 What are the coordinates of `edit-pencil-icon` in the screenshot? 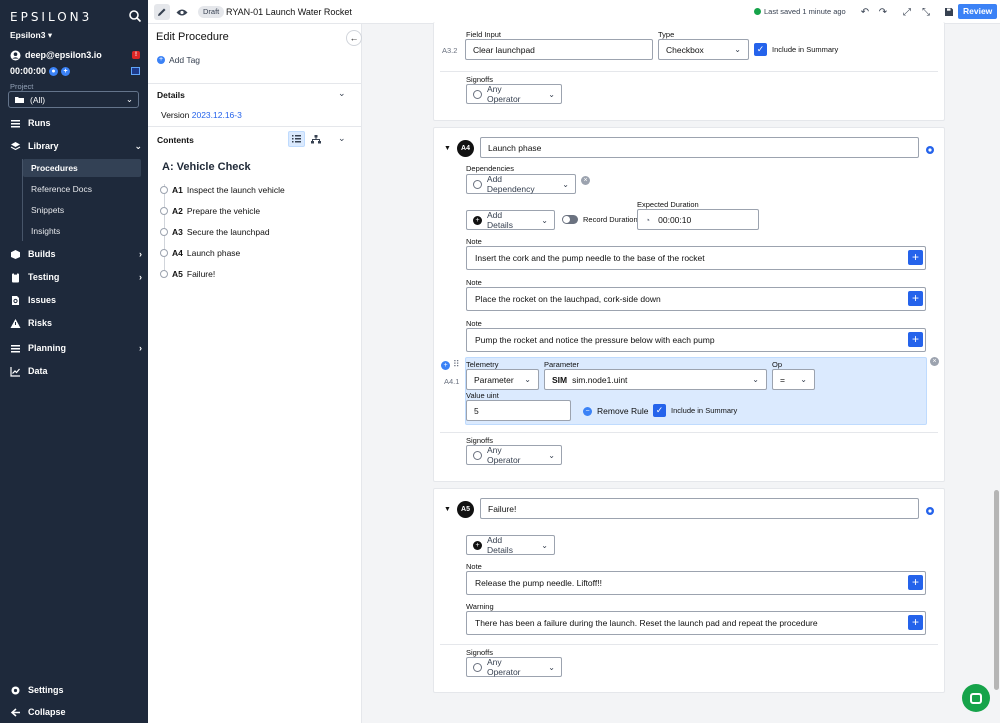 It's located at (162, 12).